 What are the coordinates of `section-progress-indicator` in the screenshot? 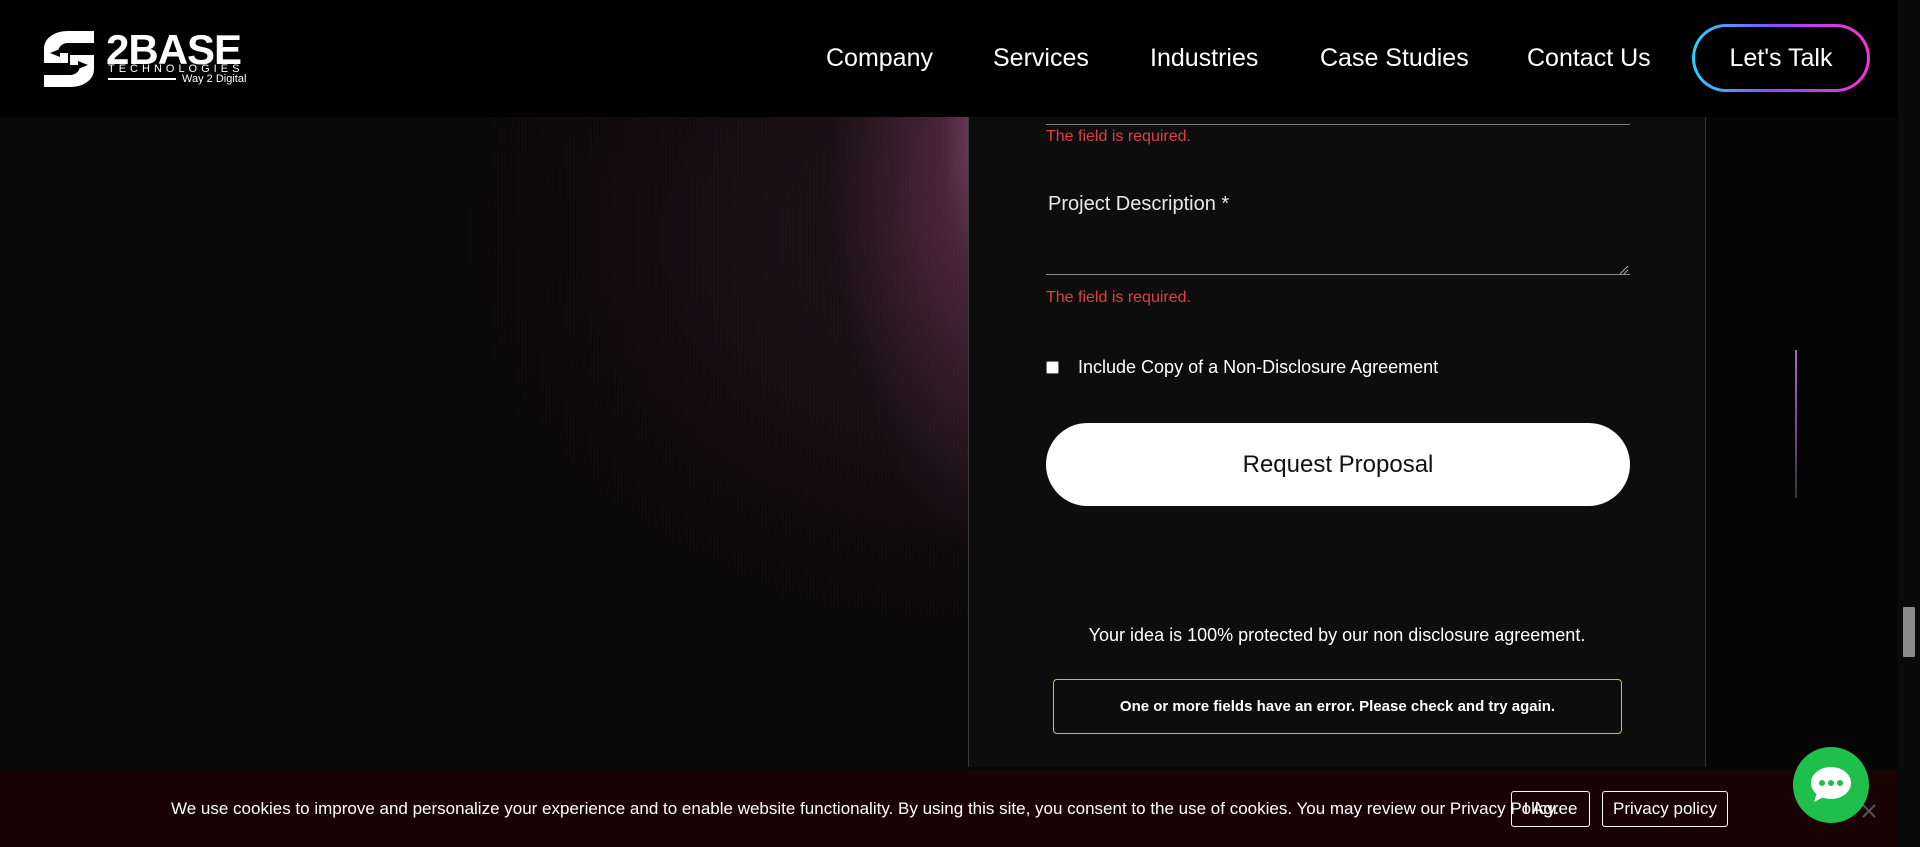 It's located at (1796, 424).